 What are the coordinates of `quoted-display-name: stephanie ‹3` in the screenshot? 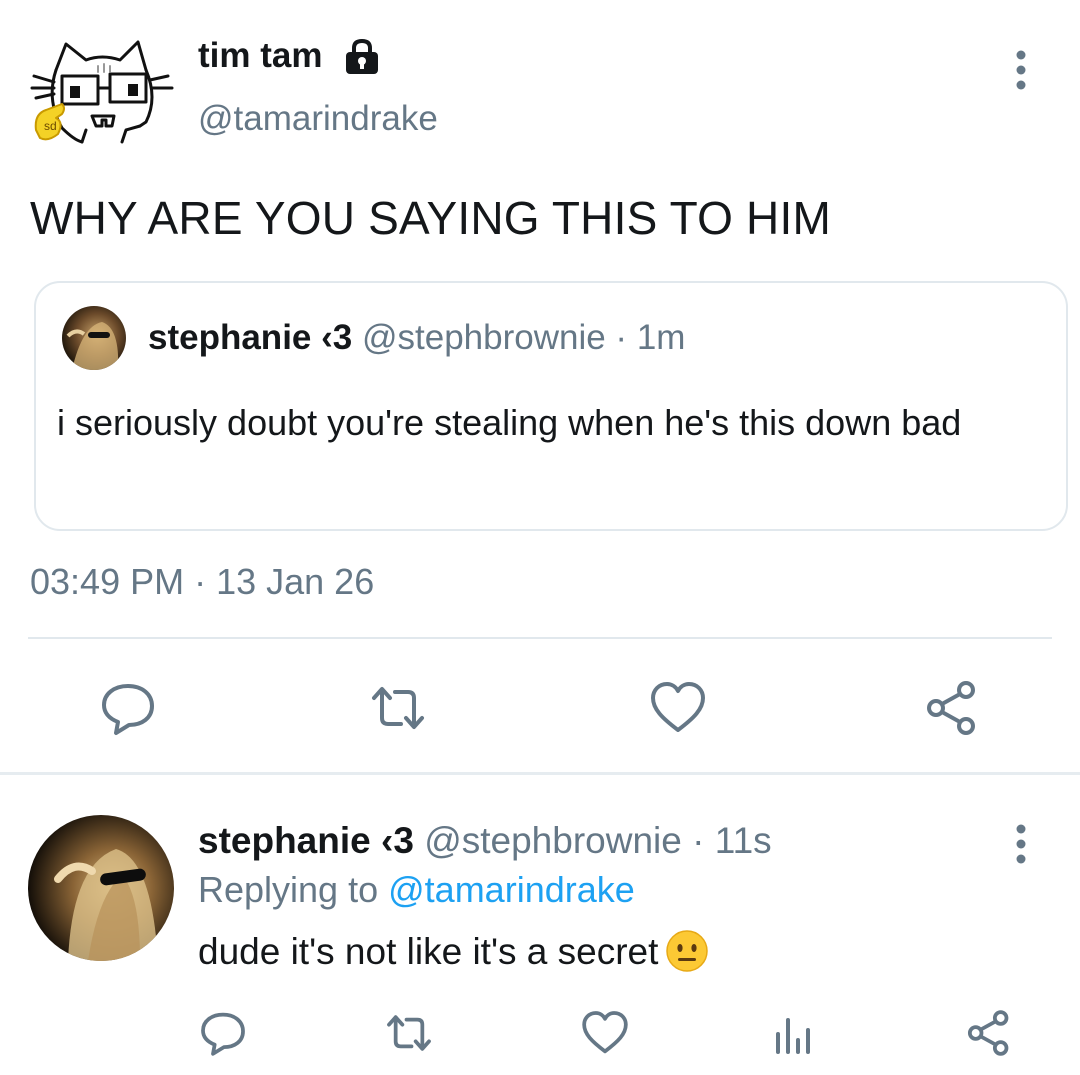 It's located at (250, 337).